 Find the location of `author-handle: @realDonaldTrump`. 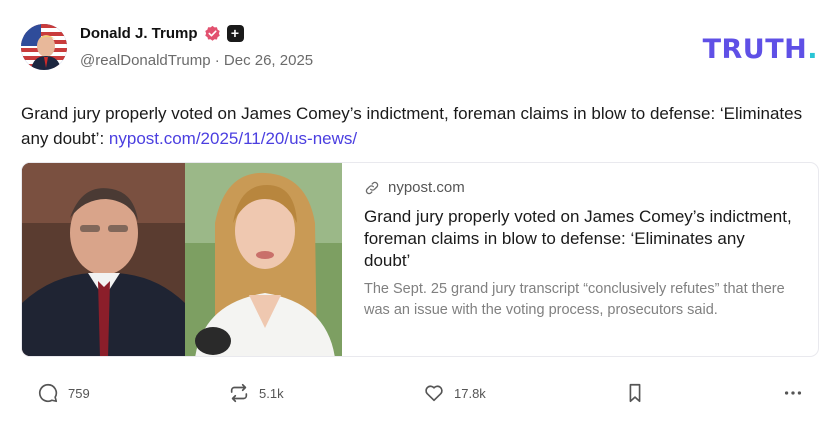

author-handle: @realDonaldTrump is located at coordinates (145, 60).